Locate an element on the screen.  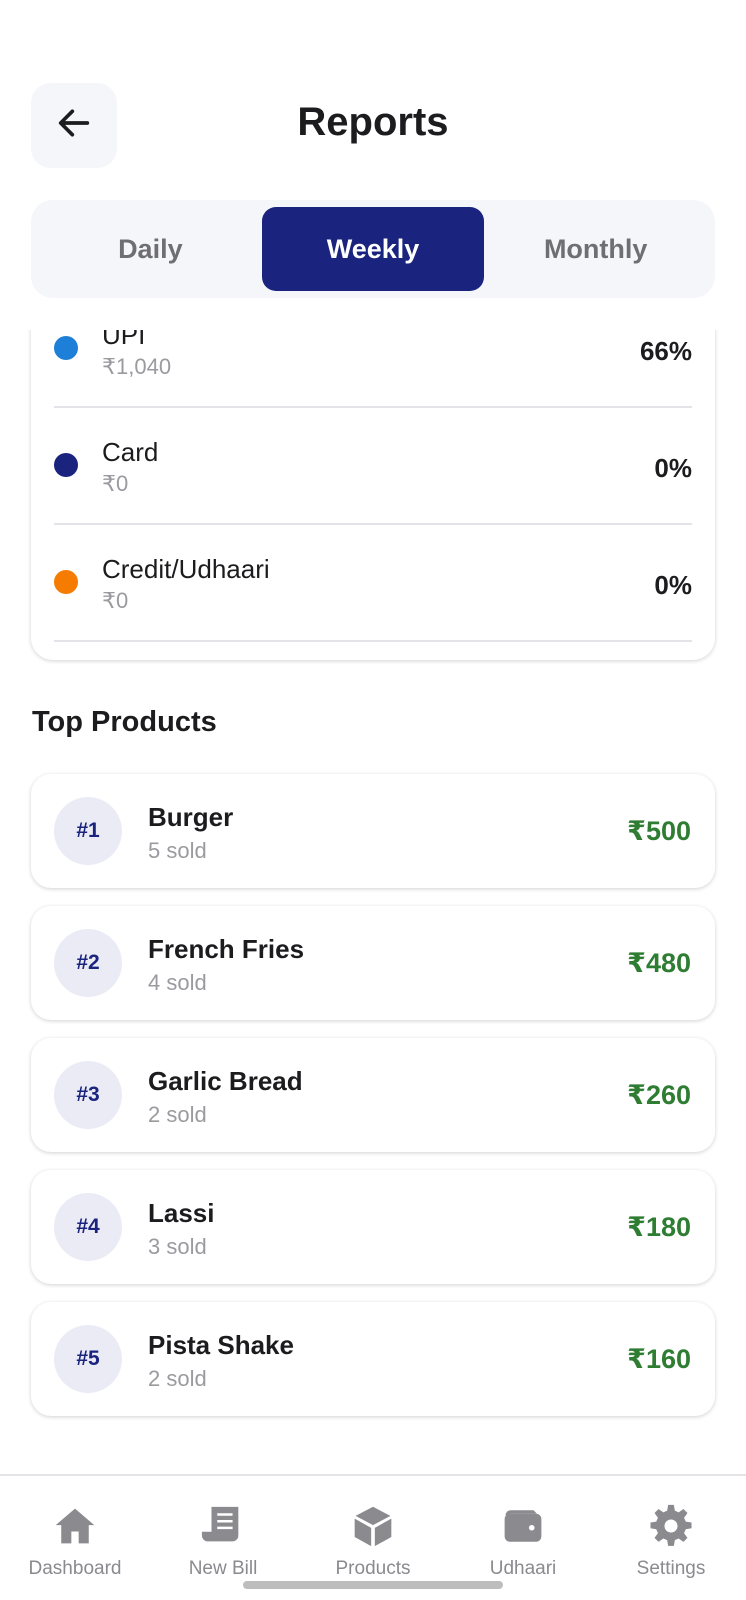
product-sold-count: 4 sold is located at coordinates (177, 982).